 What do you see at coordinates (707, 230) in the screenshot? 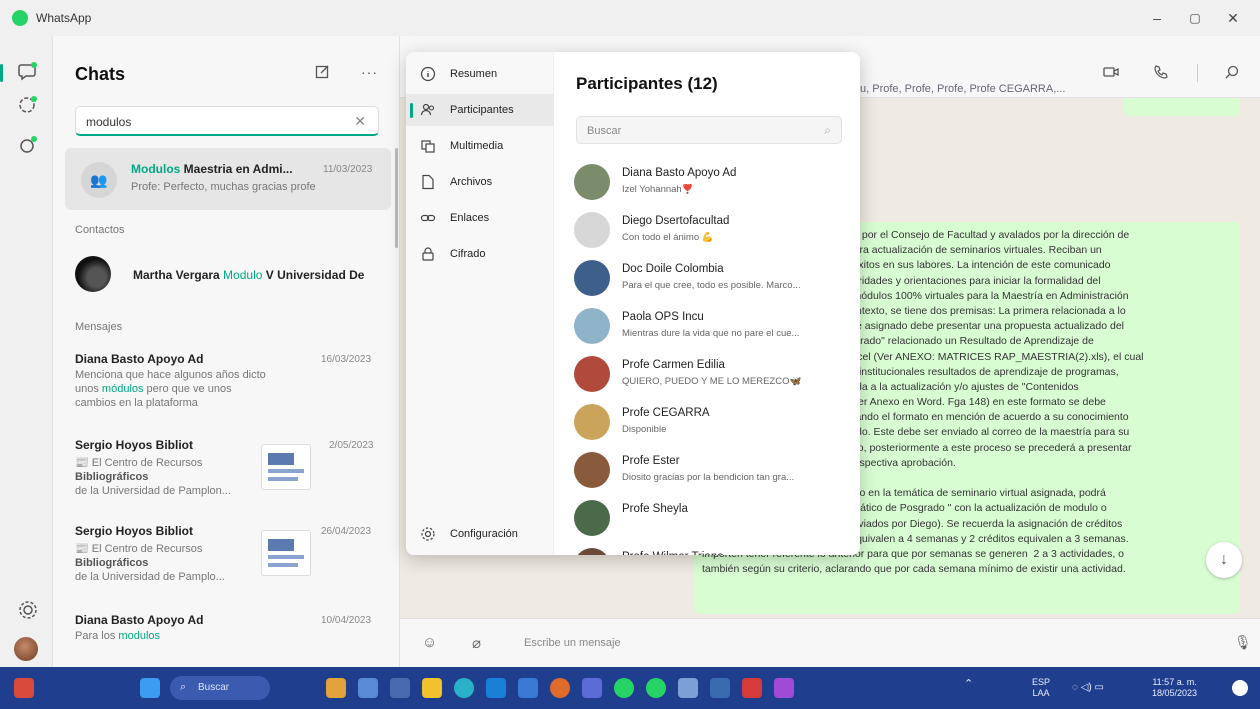
I see `participant-item: Diego Dsertofacultad Con todo el ánimo 💪` at bounding box center [707, 230].